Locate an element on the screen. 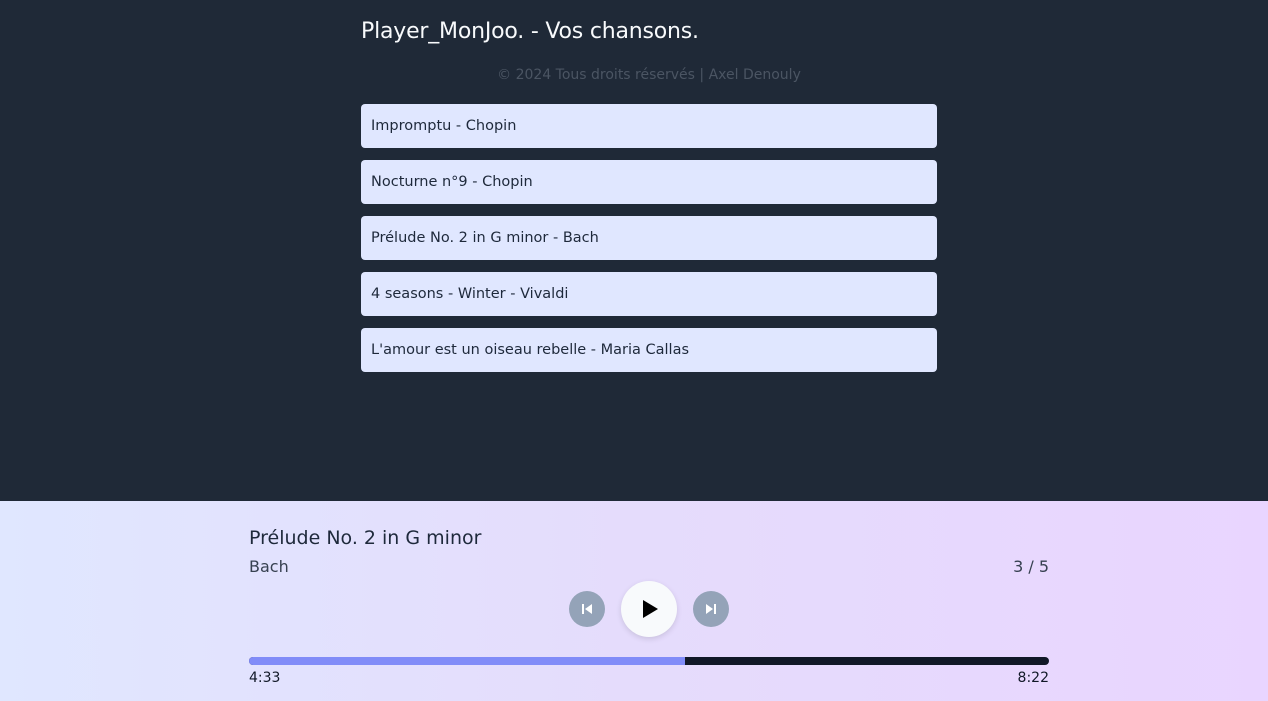 Image resolution: width=1268 pixels, height=701 pixels. track-counter: 3 / 5 is located at coordinates (1031, 566).